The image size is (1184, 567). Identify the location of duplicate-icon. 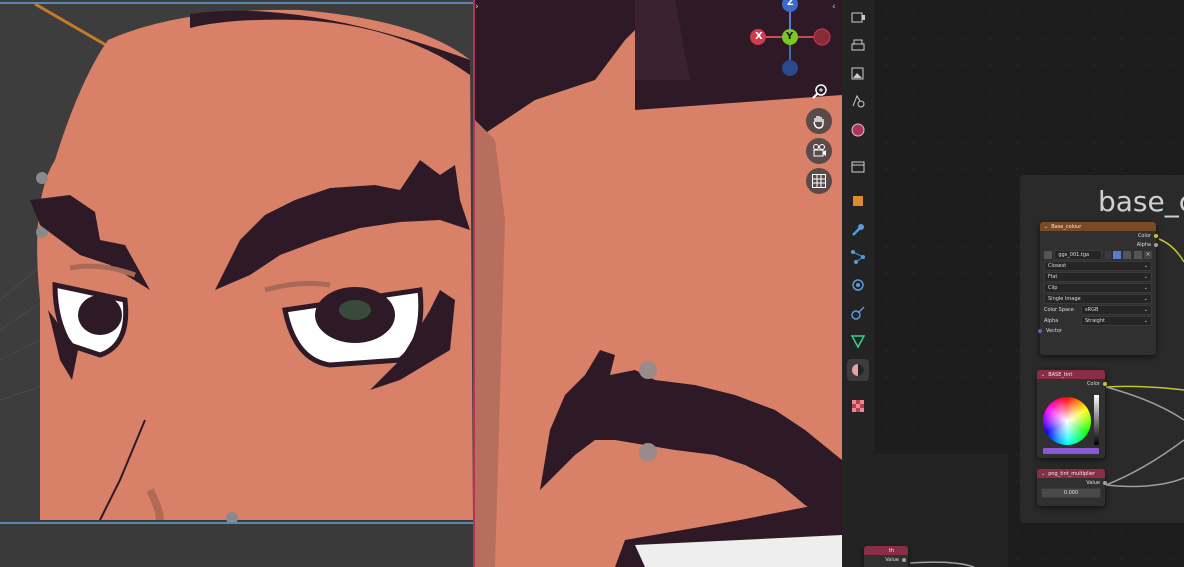
(1127, 254).